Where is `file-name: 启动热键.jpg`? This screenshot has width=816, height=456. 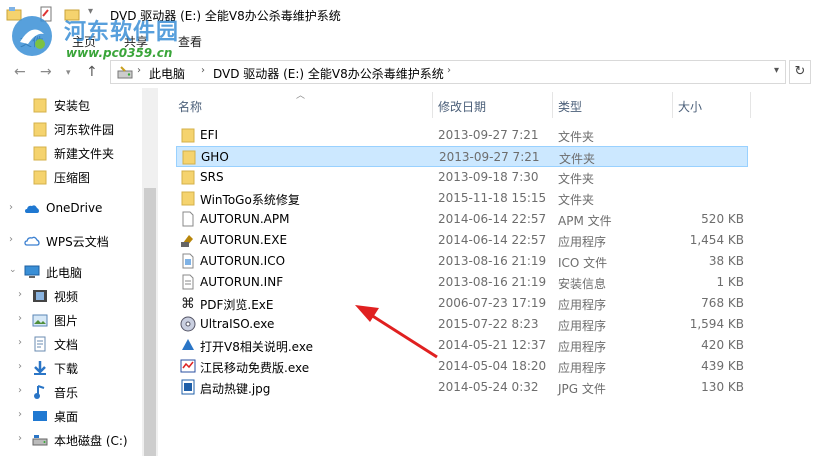 file-name: 启动热键.jpg is located at coordinates (235, 389).